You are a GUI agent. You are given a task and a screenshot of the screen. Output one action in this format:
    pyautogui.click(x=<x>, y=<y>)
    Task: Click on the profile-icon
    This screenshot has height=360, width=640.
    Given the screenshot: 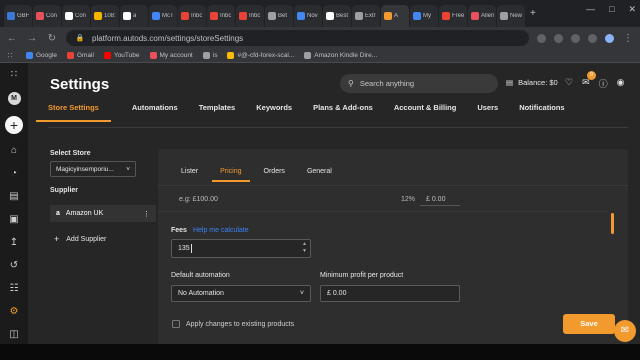 What is the action you would take?
    pyautogui.click(x=609, y=38)
    